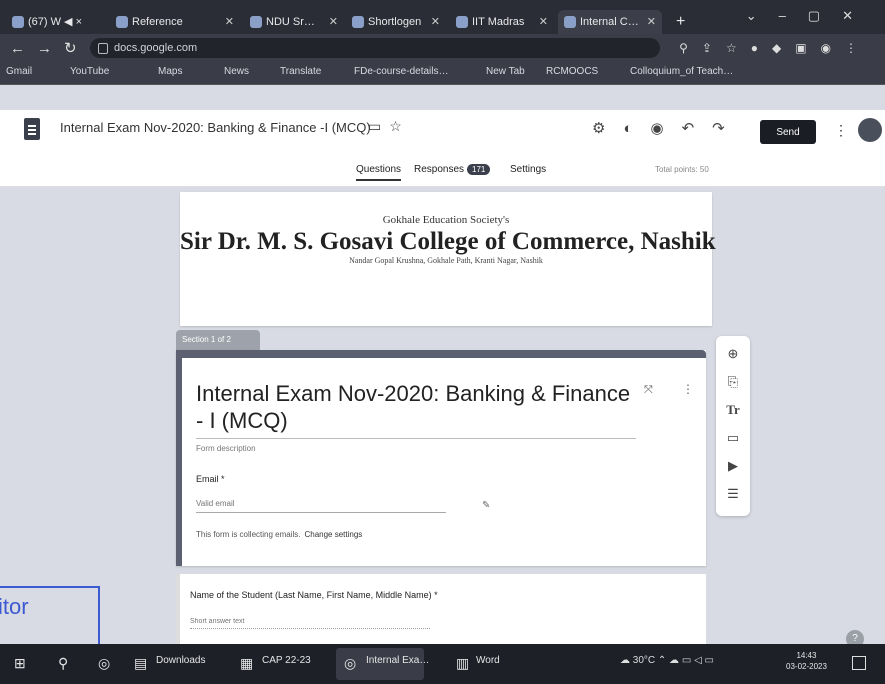 The image size is (885, 684). Describe the element at coordinates (375, 48) in the screenshot. I see `url-bar: docs.google.com` at that location.